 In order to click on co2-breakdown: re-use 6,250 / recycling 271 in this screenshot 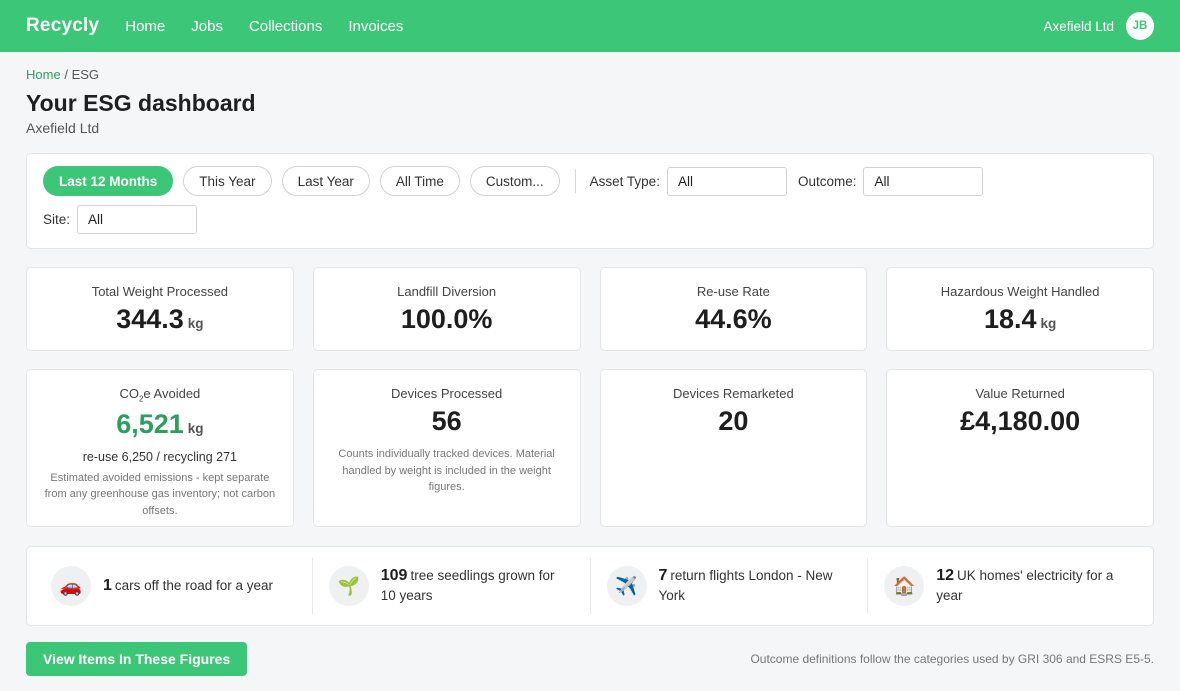, I will do `click(159, 456)`.